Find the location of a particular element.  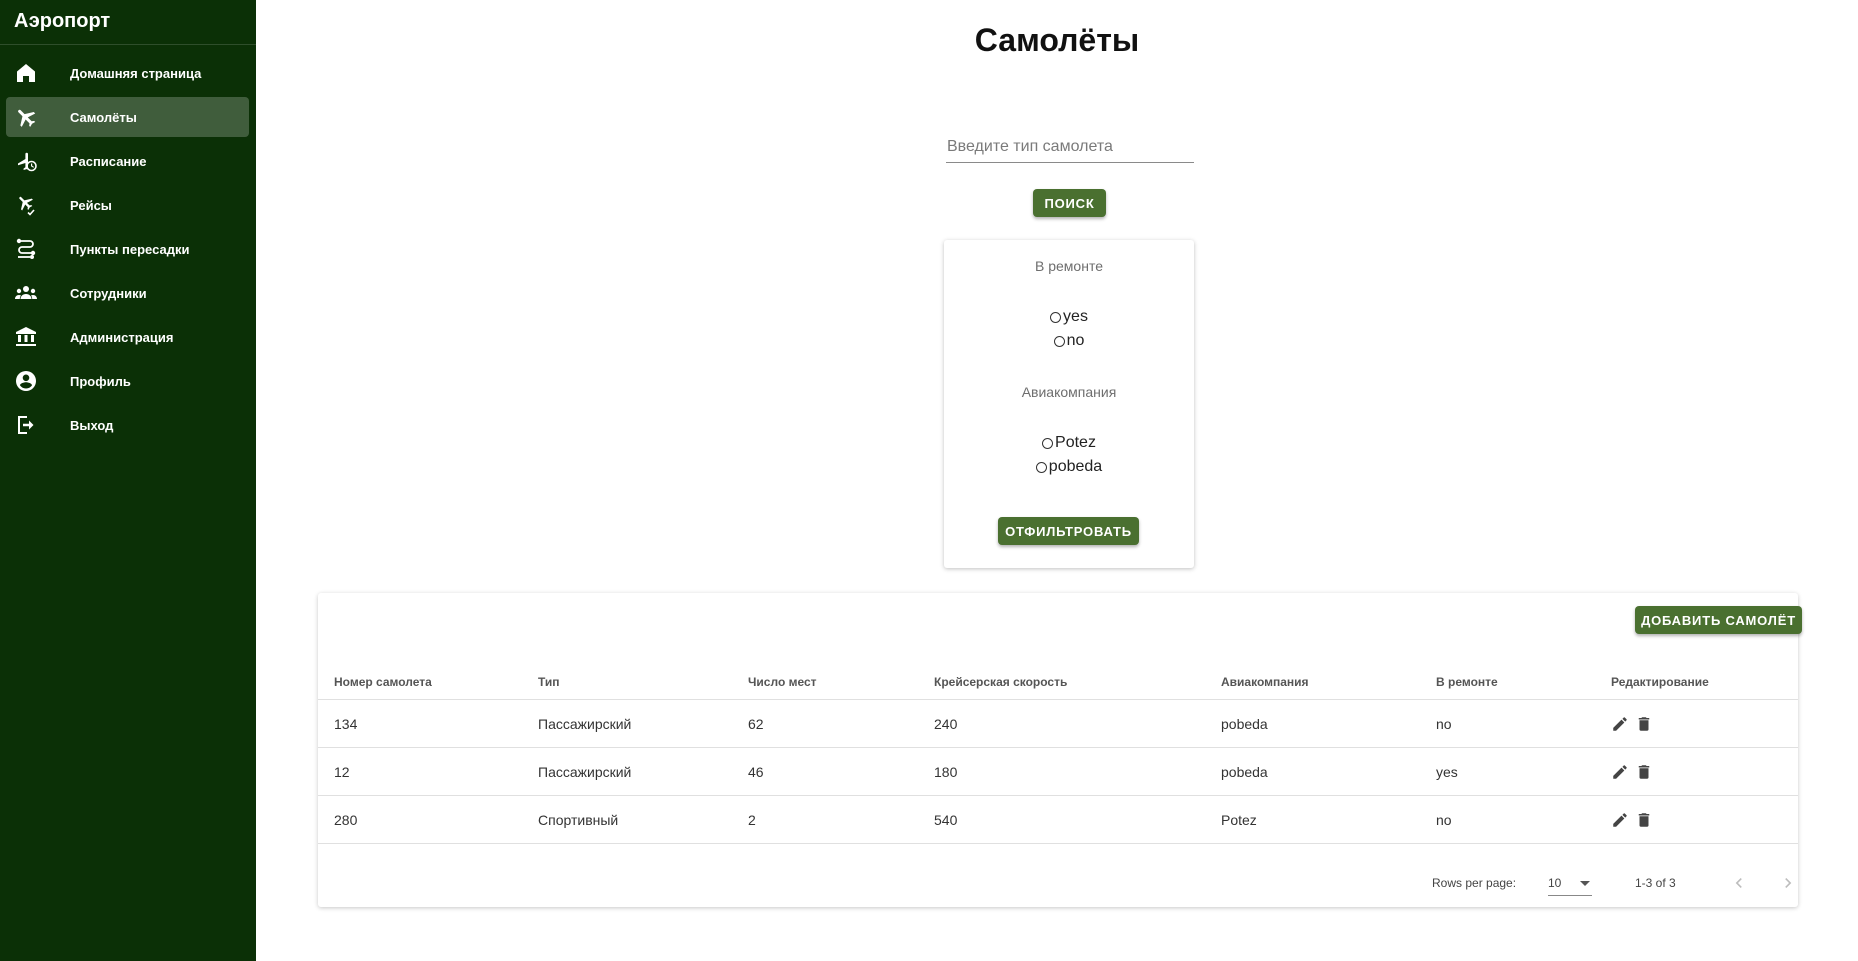

column-header: Тип is located at coordinates (627, 682).